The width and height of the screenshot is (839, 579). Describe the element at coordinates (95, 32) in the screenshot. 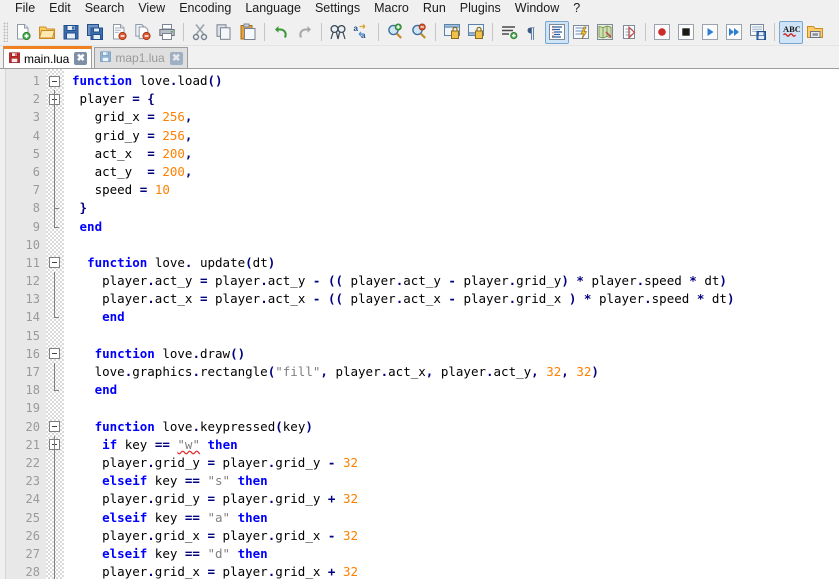

I see `save-all-icon` at that location.